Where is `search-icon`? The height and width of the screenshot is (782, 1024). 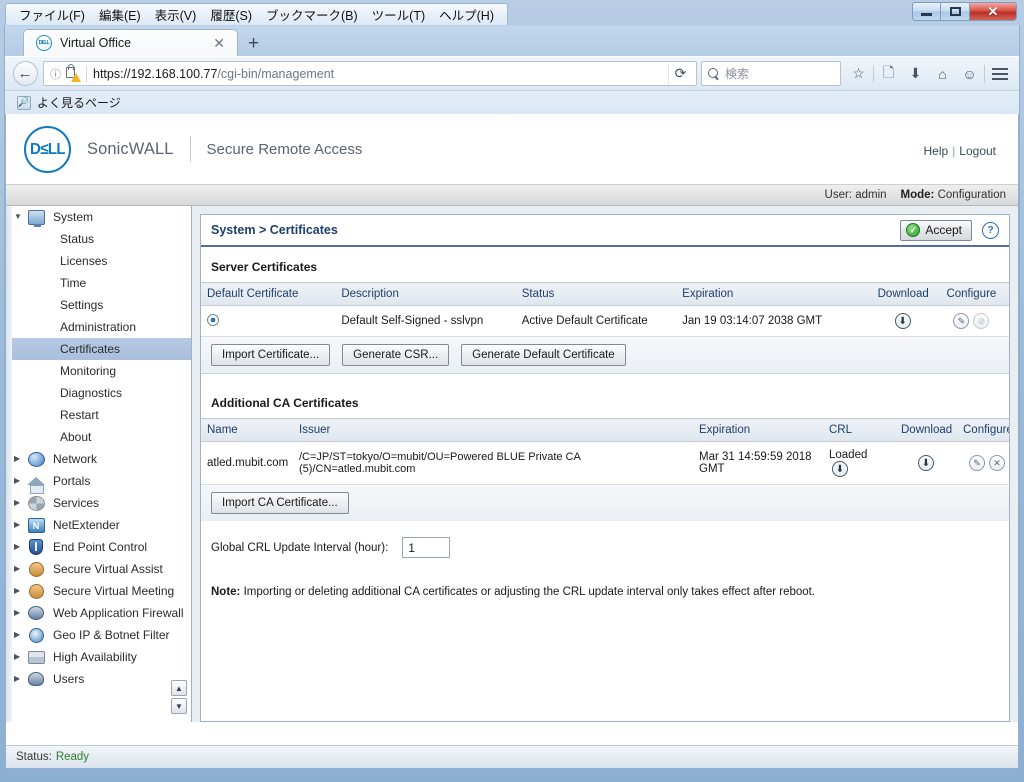
search-icon is located at coordinates (713, 73).